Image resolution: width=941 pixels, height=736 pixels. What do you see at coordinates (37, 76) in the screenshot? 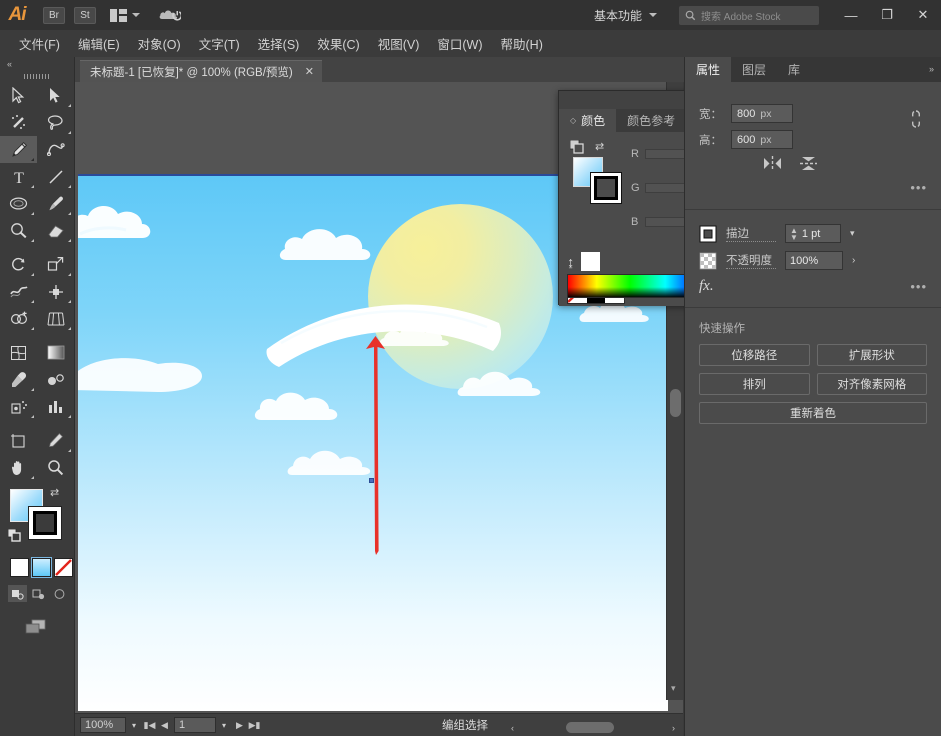
I see `tools-drag-handle` at bounding box center [37, 76].